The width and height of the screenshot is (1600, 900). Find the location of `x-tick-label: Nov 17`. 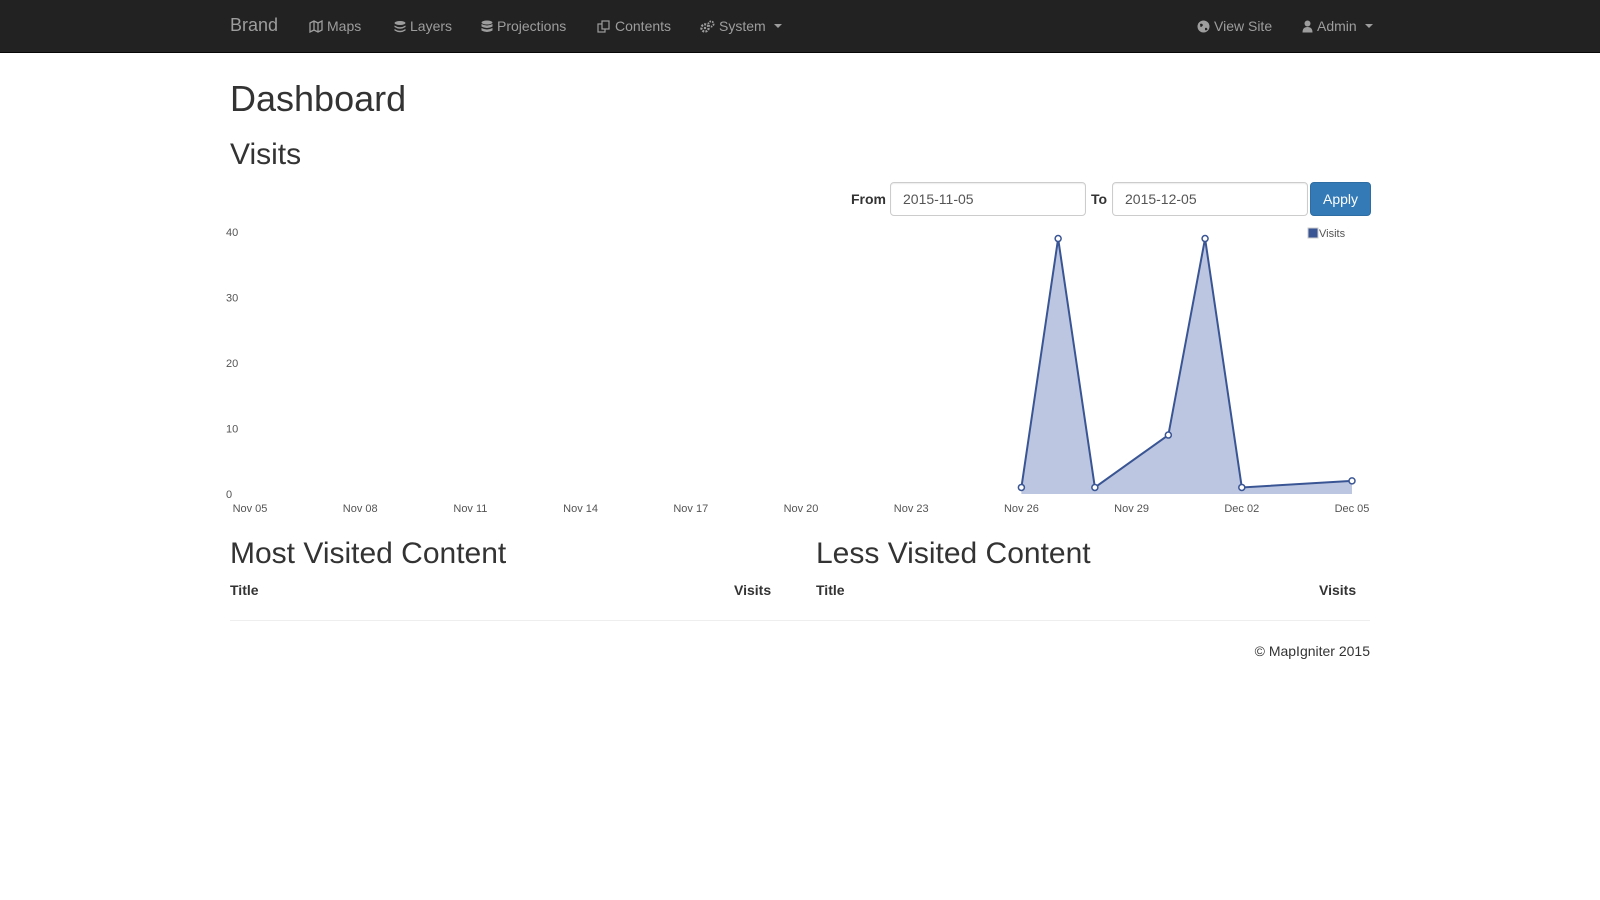

x-tick-label: Nov 17 is located at coordinates (690, 509).